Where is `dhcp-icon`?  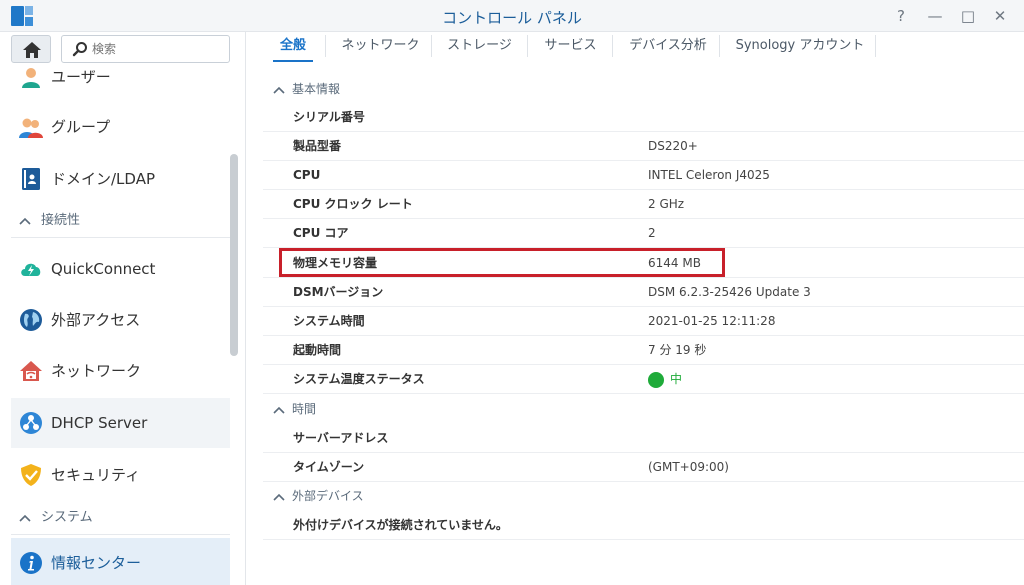
dhcp-icon is located at coordinates (31, 423).